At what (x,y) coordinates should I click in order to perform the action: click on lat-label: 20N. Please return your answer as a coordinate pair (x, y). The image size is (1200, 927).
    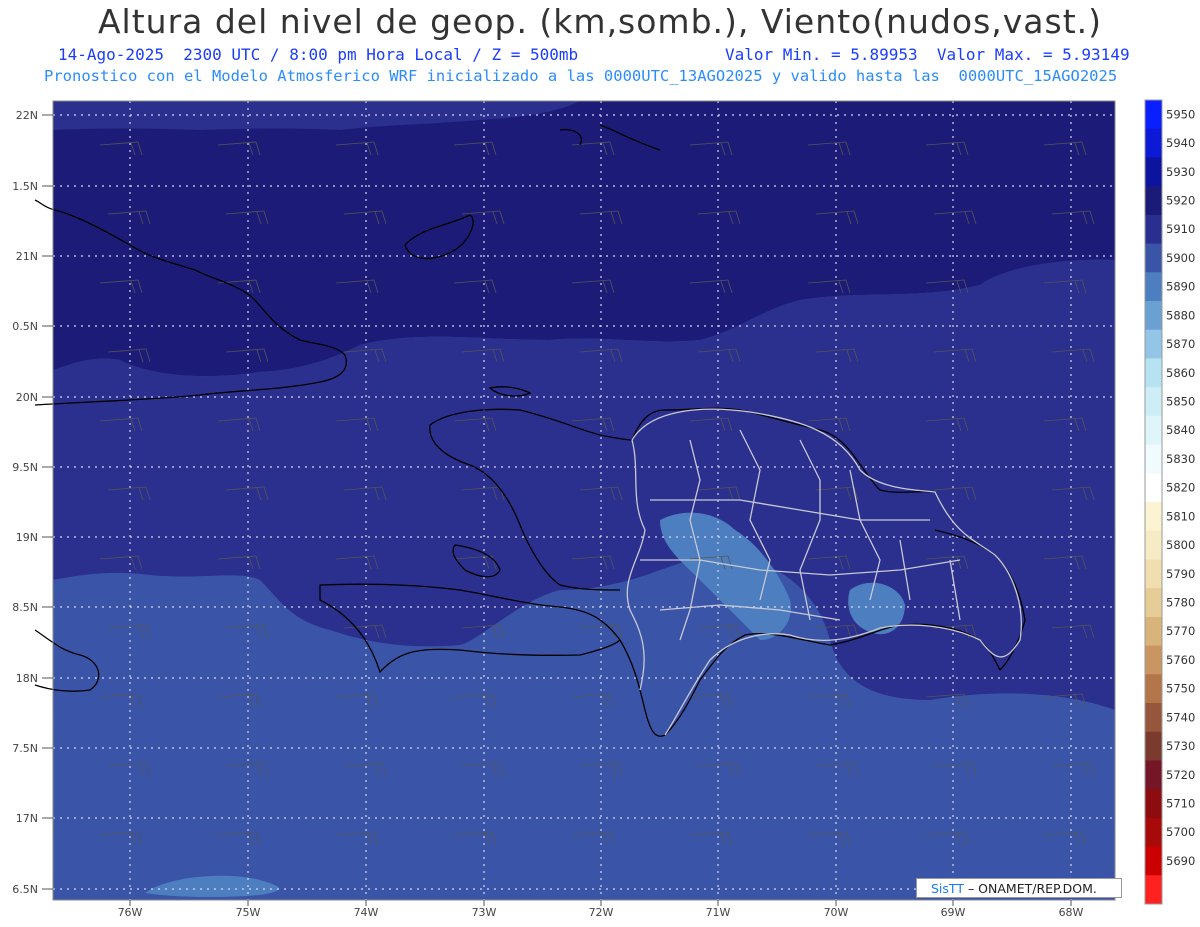
    Looking at the image, I should click on (27, 397).